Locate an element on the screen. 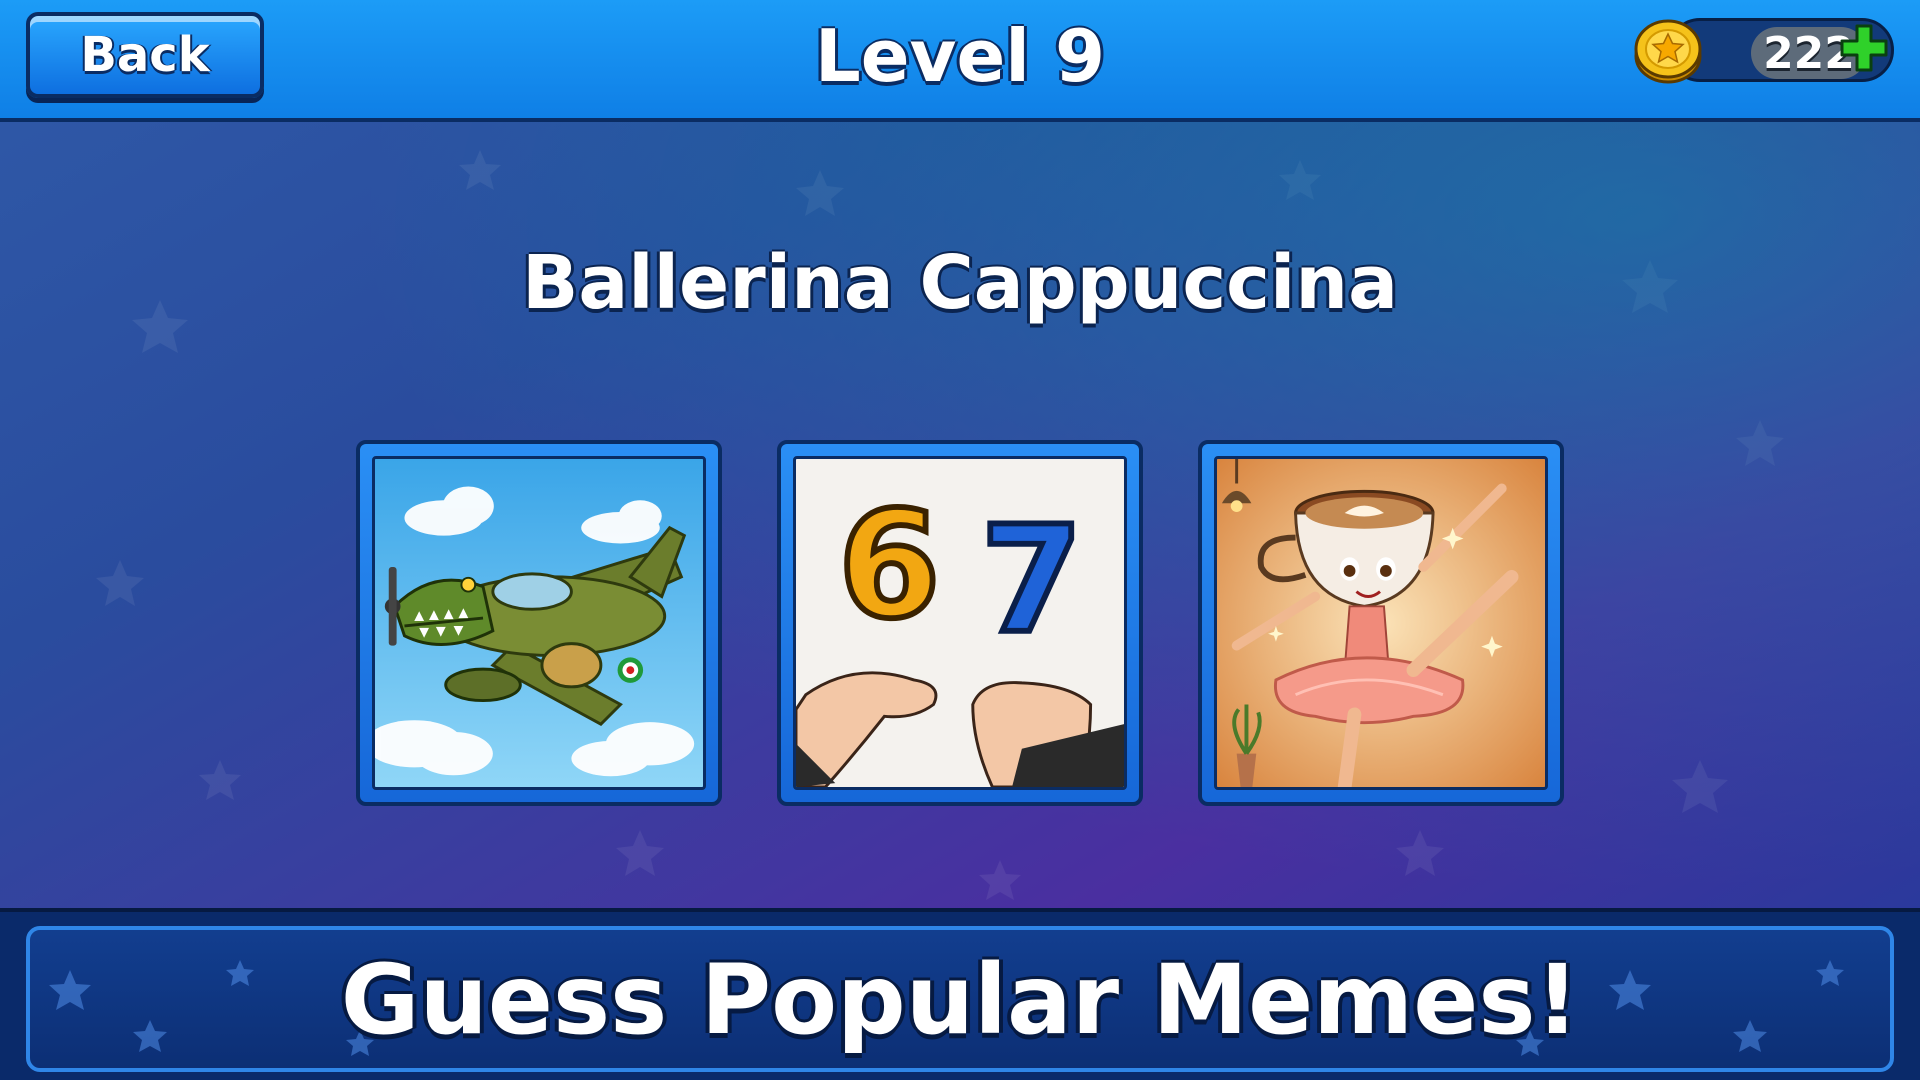  top-bar: Back Level 9 222 is located at coordinates (960, 61).